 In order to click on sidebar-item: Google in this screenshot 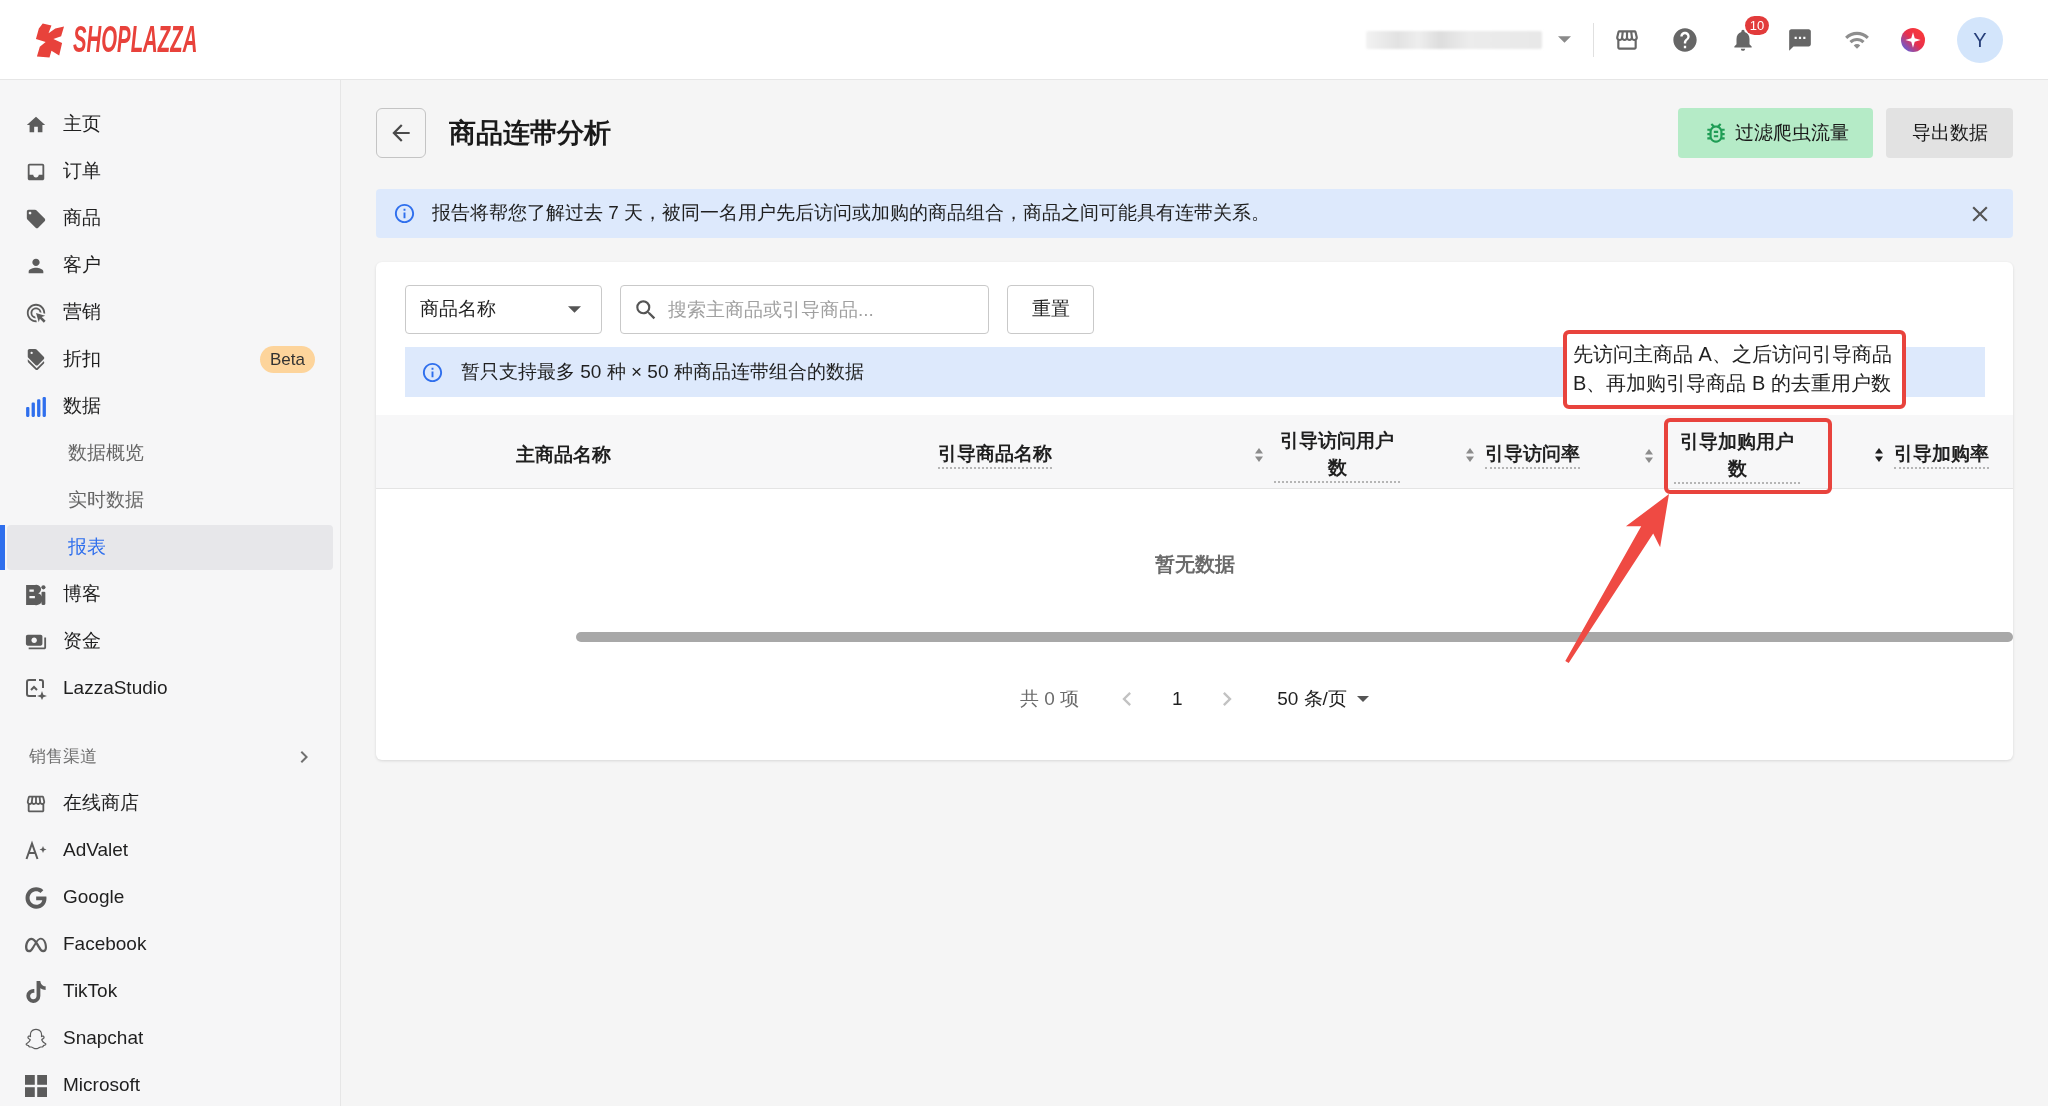, I will do `click(170, 897)`.